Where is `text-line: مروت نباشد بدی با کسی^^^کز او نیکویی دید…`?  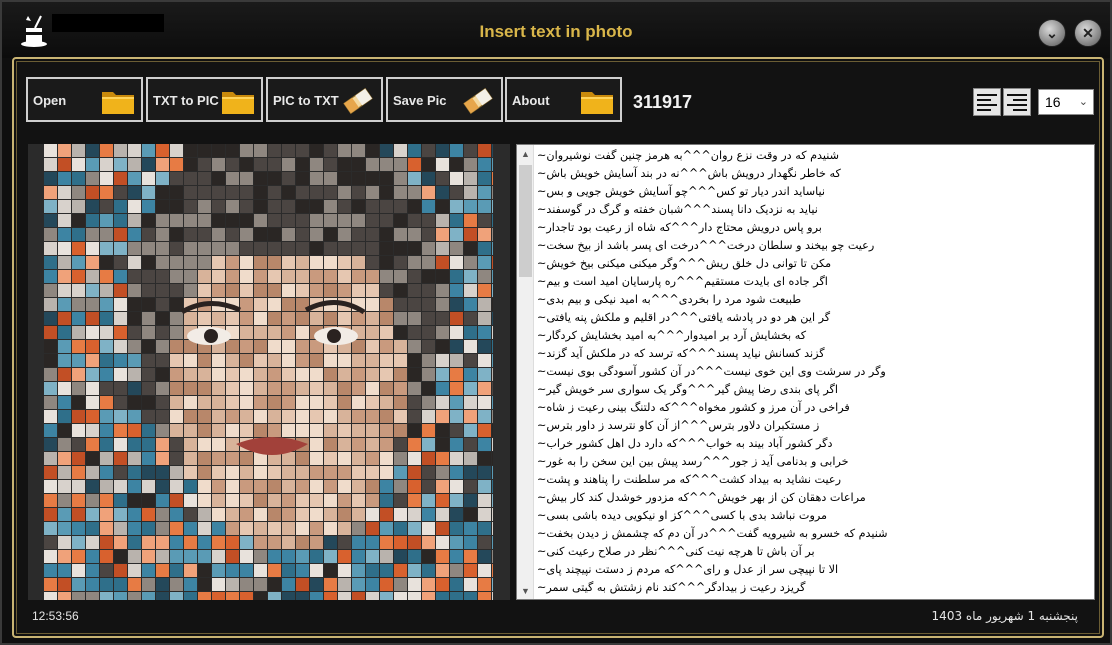
text-line: مروت نباشد بدی با کسی^^^کز او نیکویی دید… is located at coordinates (682, 515).